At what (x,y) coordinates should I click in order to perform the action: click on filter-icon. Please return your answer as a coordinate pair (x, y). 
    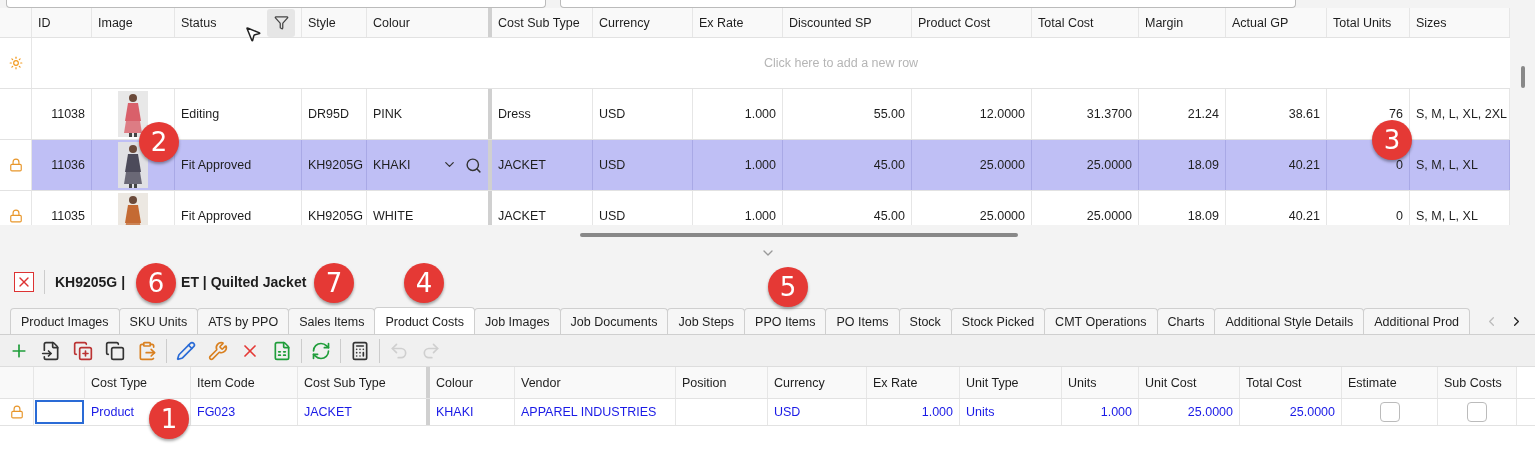
    Looking at the image, I should click on (281, 22).